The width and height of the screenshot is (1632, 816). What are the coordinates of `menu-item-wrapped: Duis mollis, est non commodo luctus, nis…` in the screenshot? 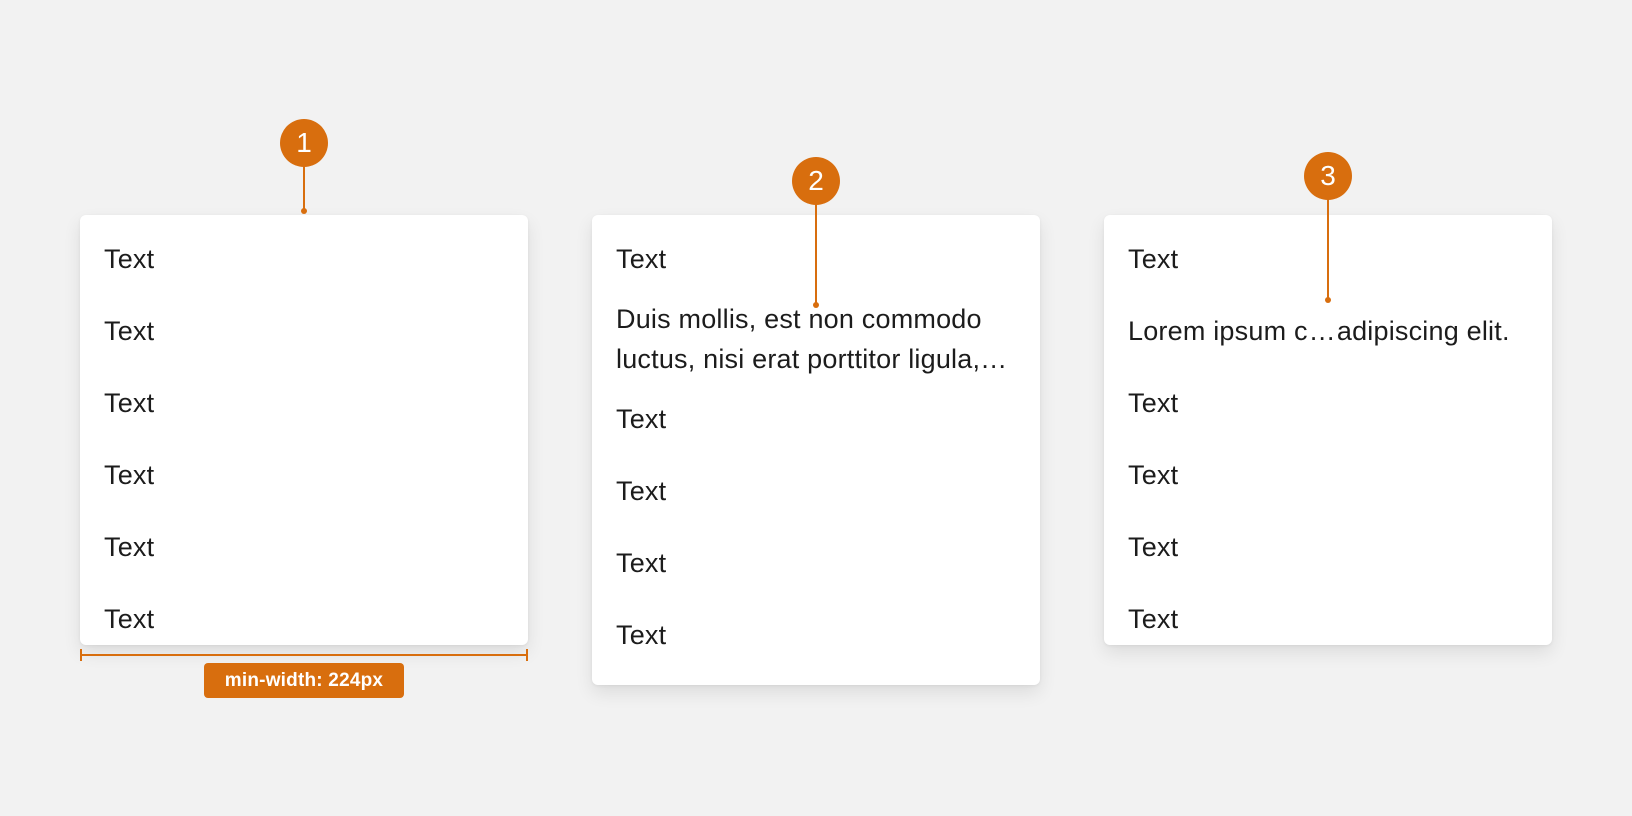 It's located at (816, 339).